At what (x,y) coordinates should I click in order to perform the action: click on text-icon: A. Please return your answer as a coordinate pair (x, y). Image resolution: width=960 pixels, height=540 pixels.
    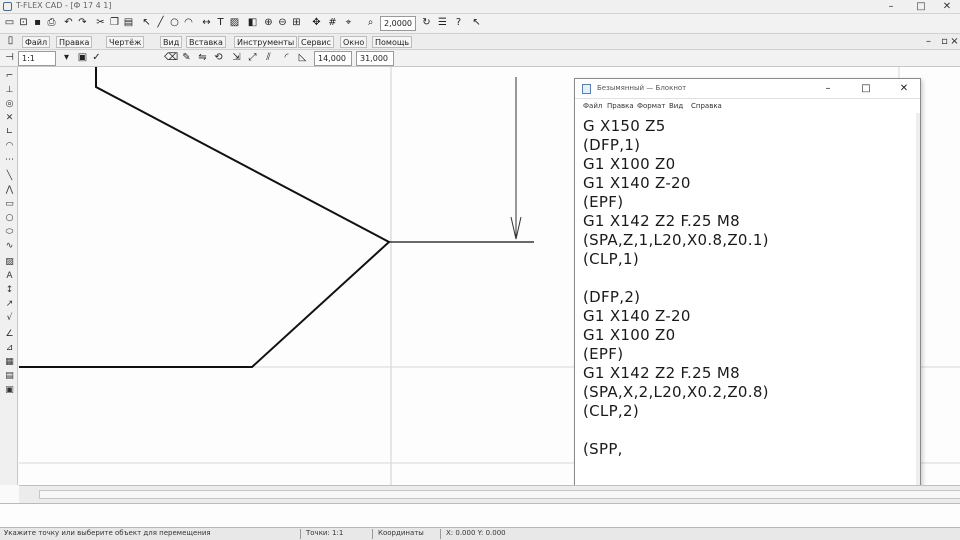
    Looking at the image, I should click on (9, 276).